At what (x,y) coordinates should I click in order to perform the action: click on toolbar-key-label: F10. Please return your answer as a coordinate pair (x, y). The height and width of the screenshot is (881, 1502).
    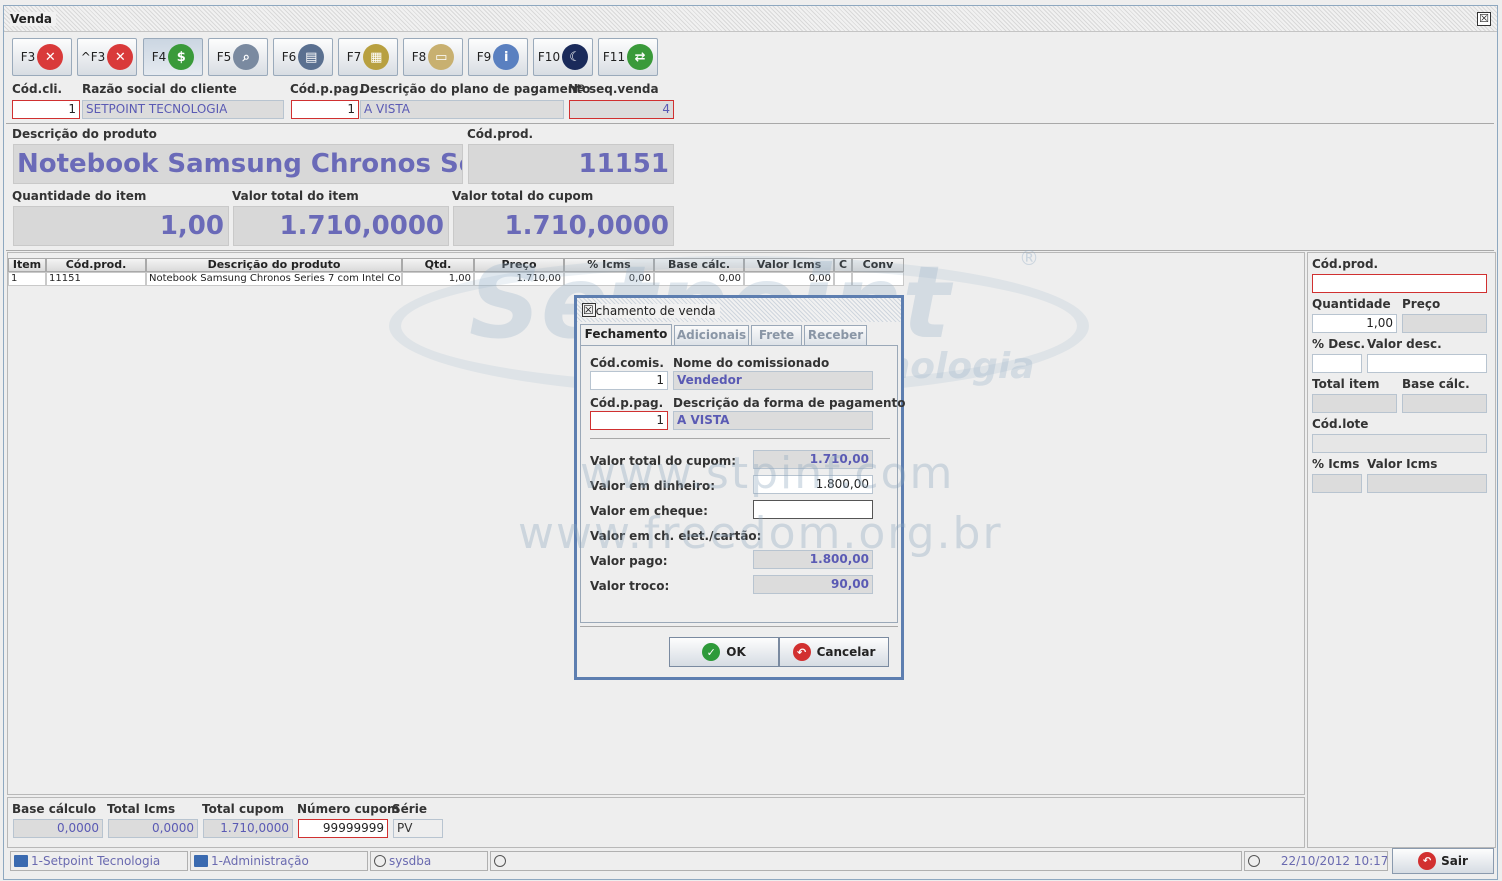
    Looking at the image, I should click on (549, 57).